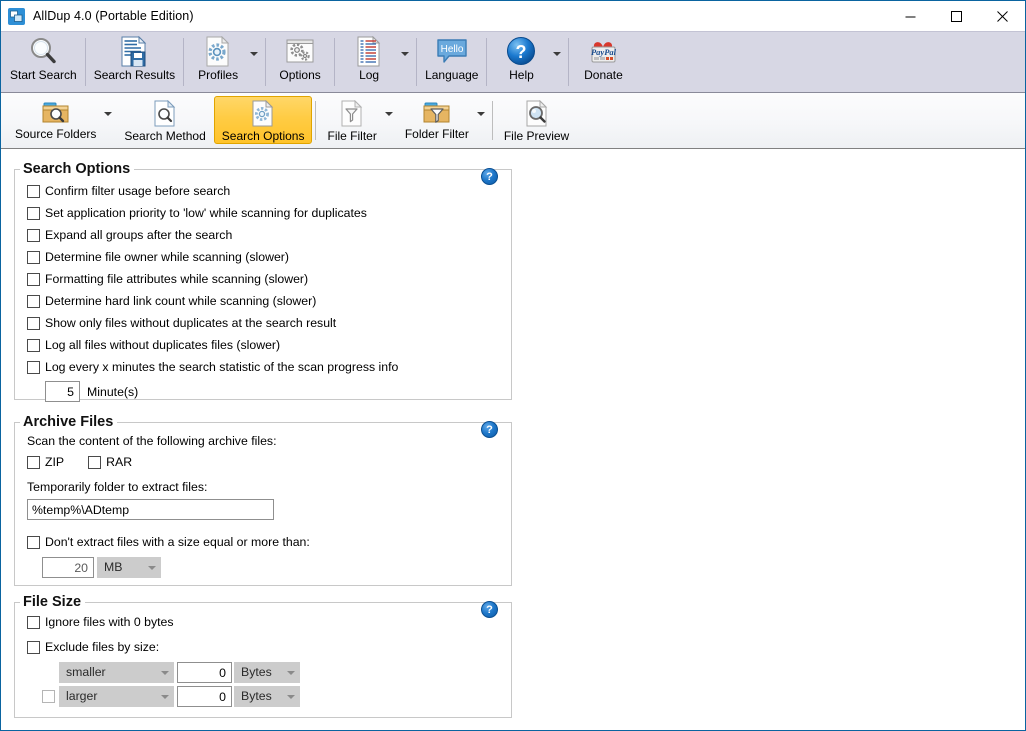  What do you see at coordinates (263, 191) in the screenshot?
I see `option-row: Confirm filter usage before search` at bounding box center [263, 191].